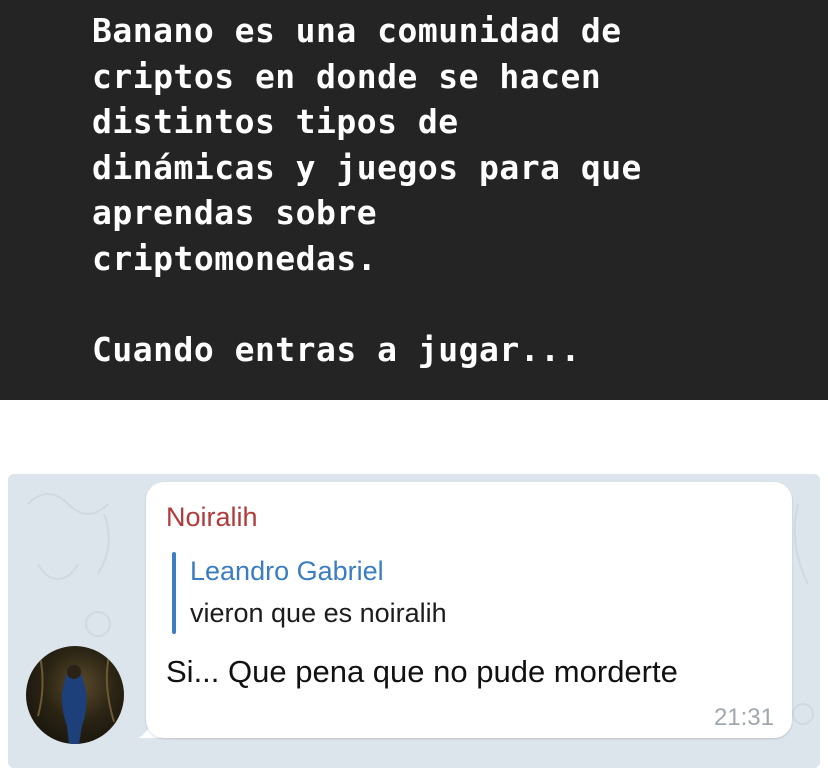  What do you see at coordinates (347, 76) in the screenshot?
I see `caption-line: criptos en donde se hacen` at bounding box center [347, 76].